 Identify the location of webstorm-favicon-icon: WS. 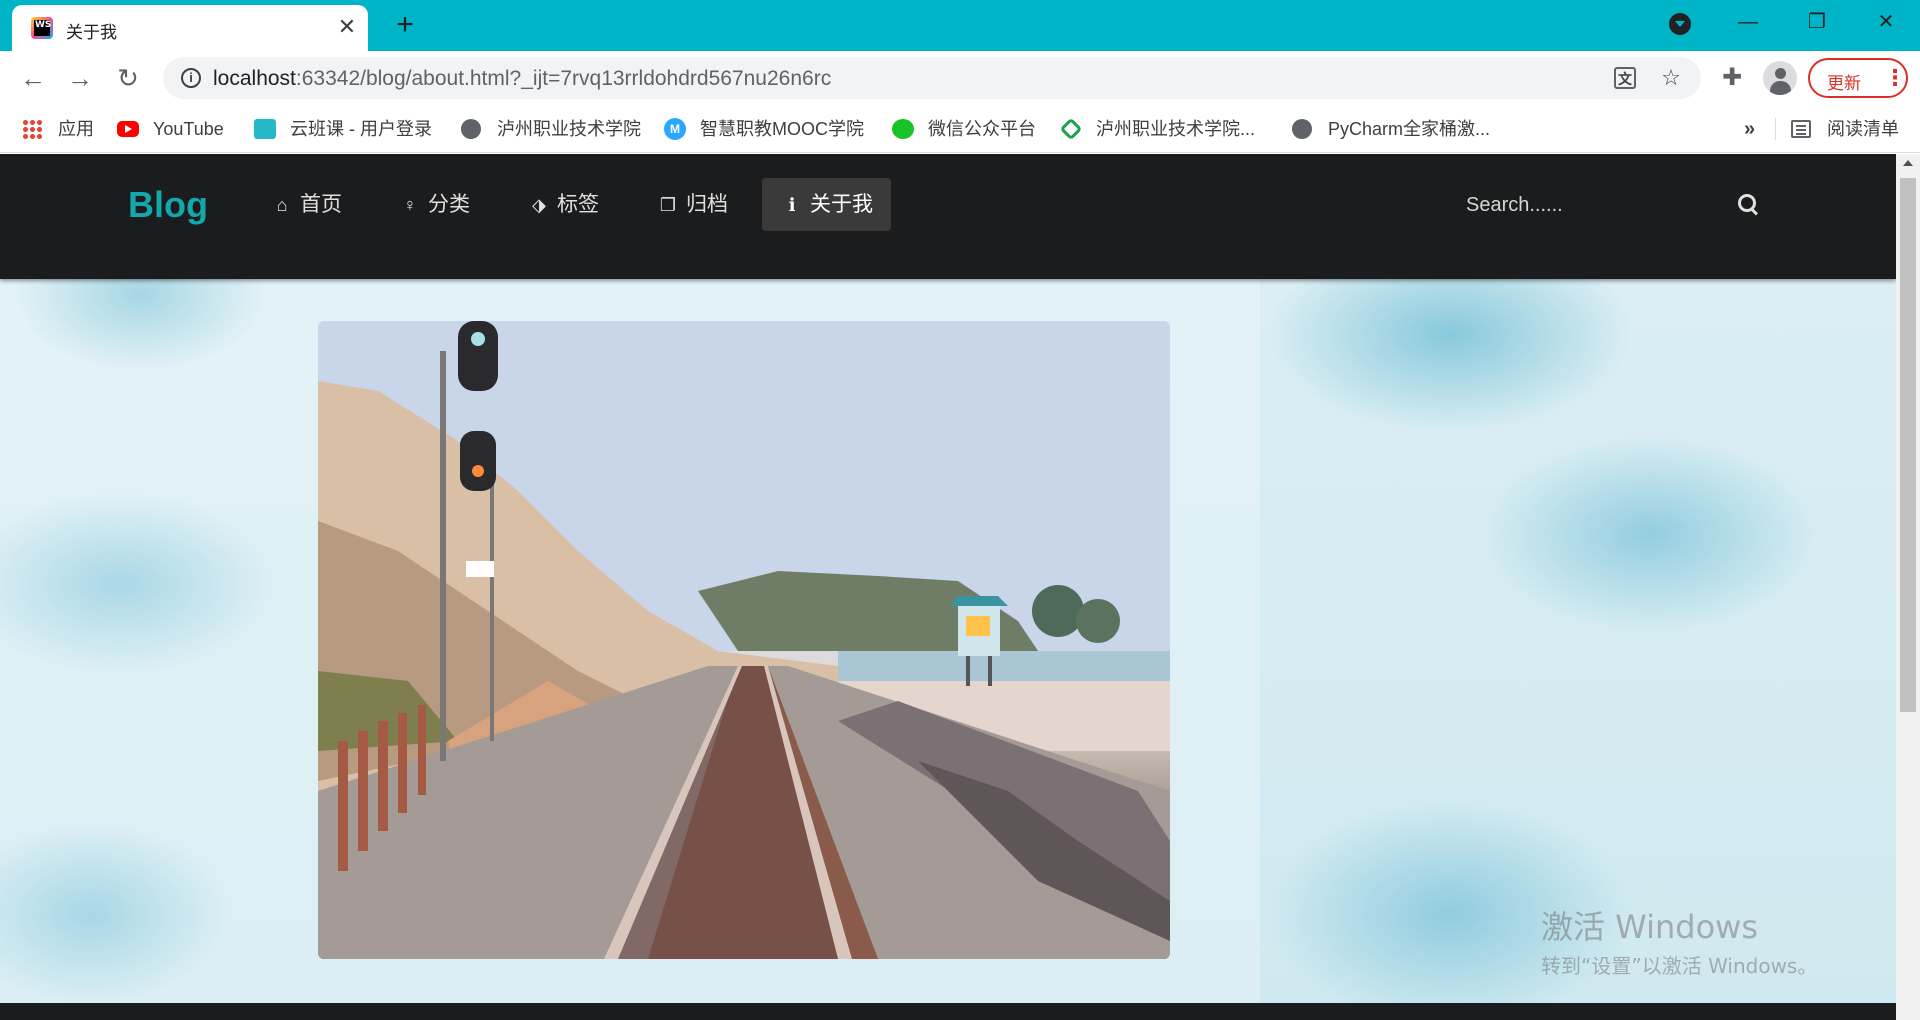
(42, 28).